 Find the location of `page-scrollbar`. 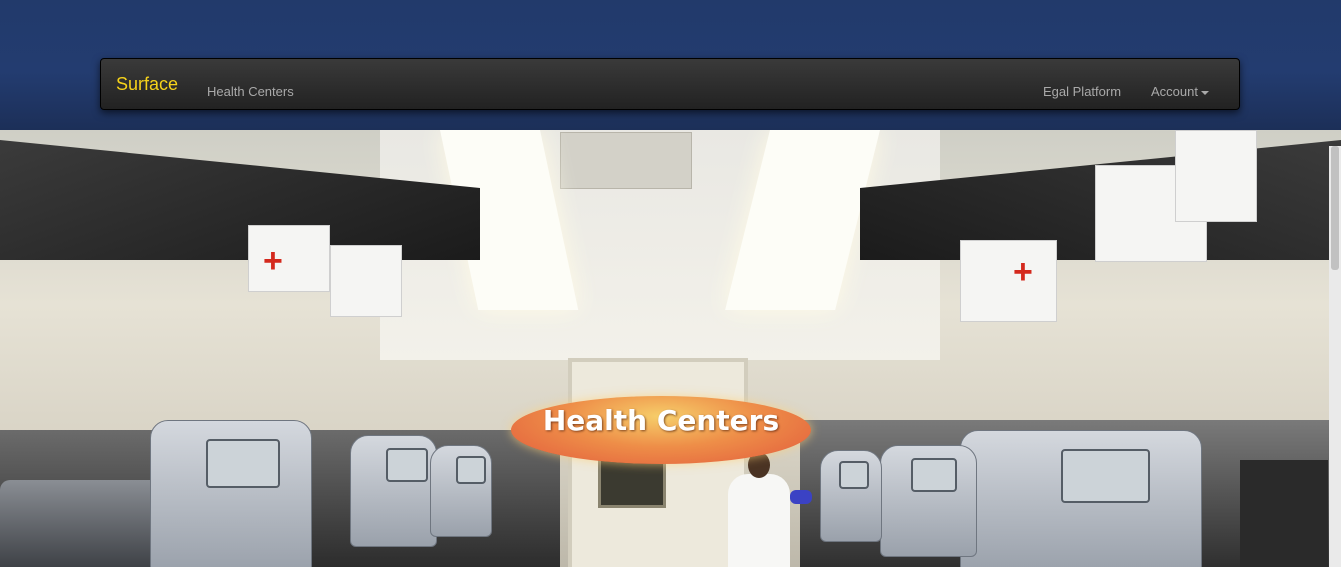

page-scrollbar is located at coordinates (1335, 356).